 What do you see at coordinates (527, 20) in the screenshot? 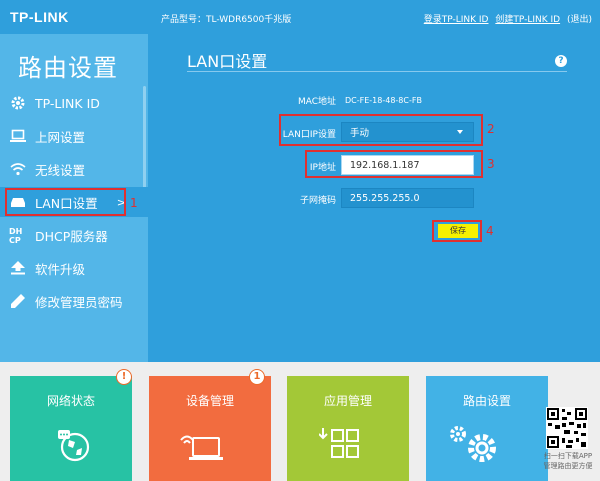
I see `create-tplink-id-link: 创建TP-LINK ID` at bounding box center [527, 20].